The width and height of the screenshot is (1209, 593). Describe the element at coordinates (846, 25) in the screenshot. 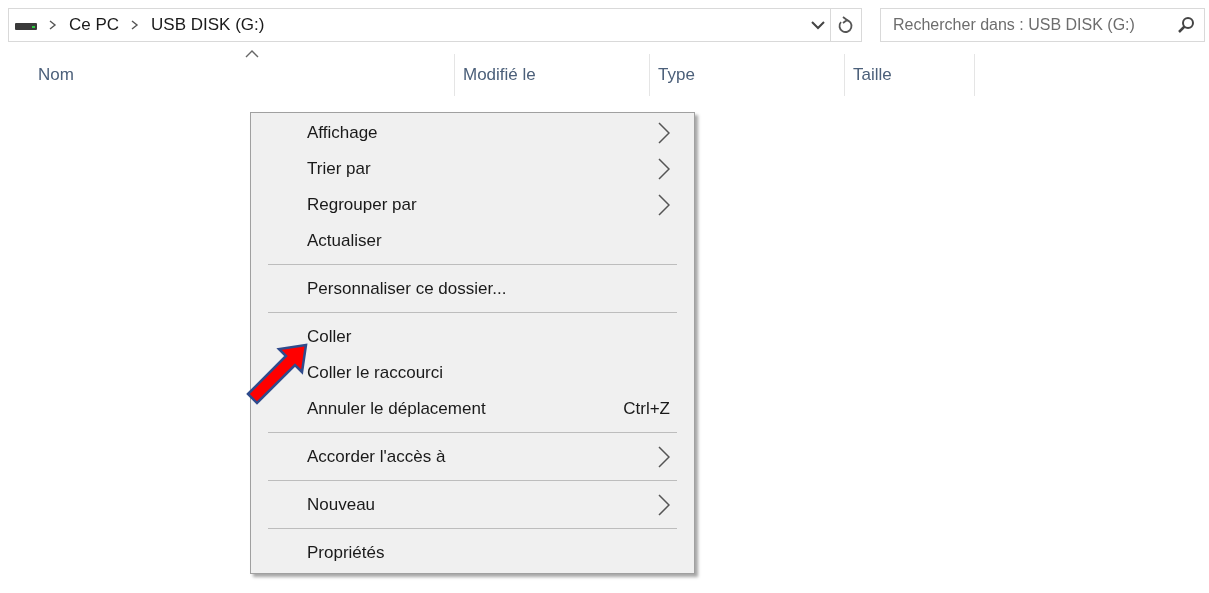

I see `refresh-icon` at that location.